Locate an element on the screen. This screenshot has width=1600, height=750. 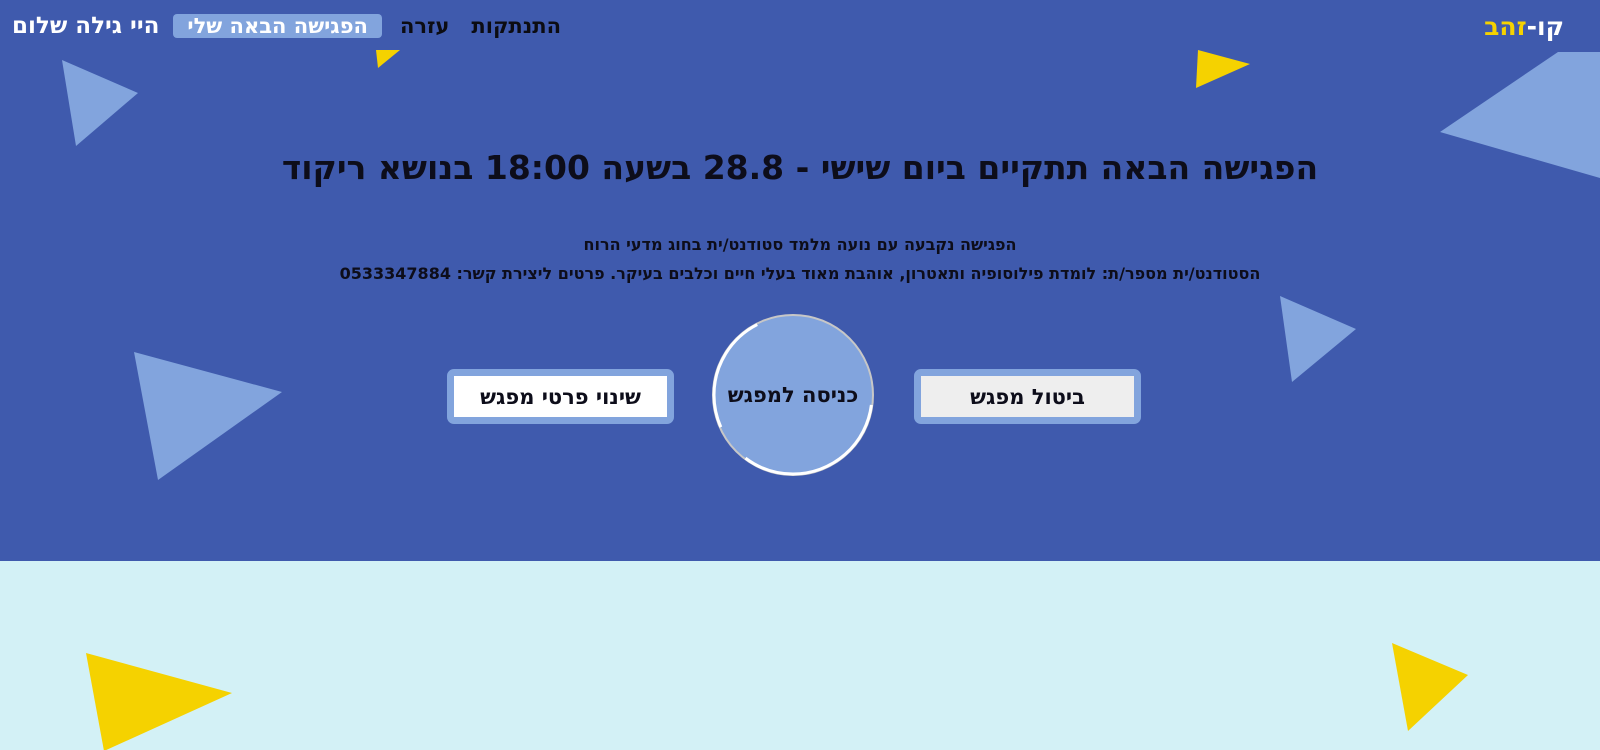
nav-item-next-meeting: הפגישה הבאה שלי is located at coordinates (277, 26).